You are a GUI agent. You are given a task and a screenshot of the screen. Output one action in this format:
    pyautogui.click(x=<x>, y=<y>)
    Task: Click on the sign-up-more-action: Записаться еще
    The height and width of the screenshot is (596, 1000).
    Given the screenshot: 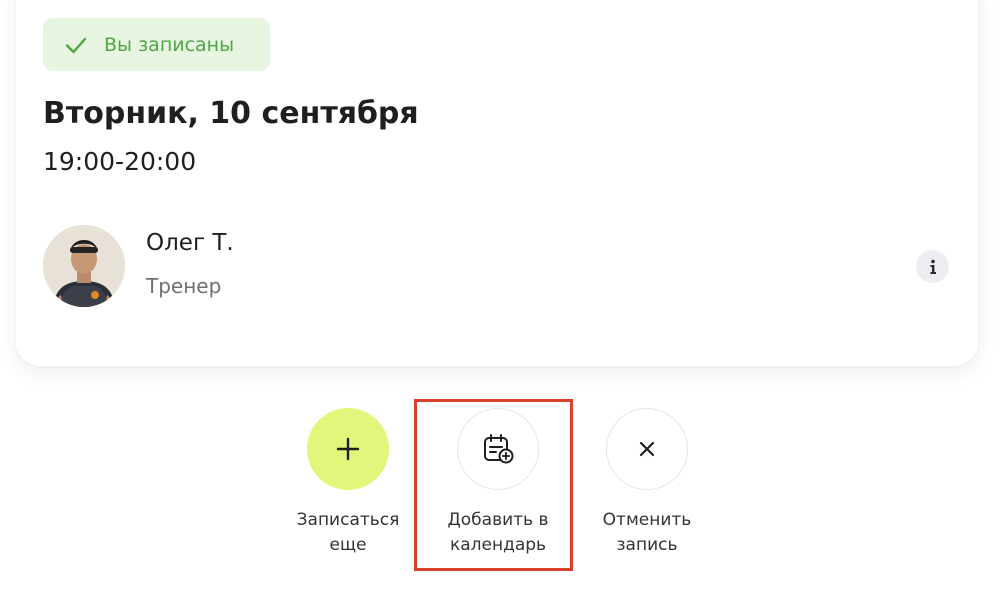 What is the action you would take?
    pyautogui.click(x=348, y=483)
    